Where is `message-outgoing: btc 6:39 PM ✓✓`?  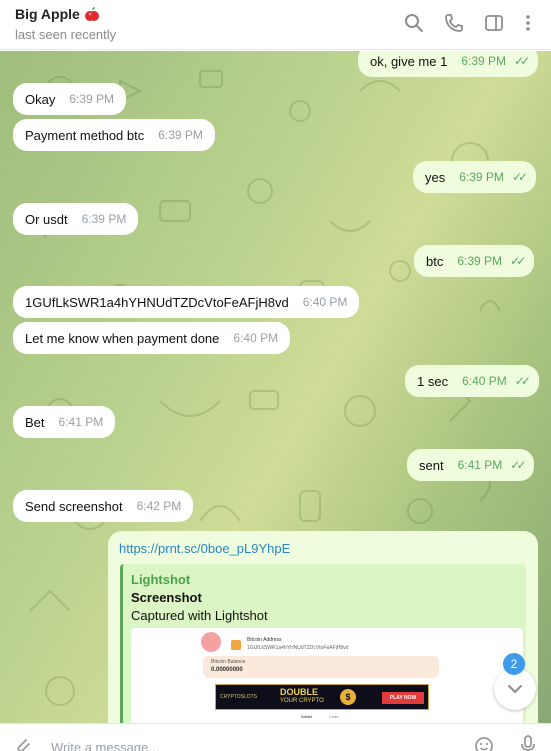
message-outgoing: btc 6:39 PM ✓✓ is located at coordinates (474, 261).